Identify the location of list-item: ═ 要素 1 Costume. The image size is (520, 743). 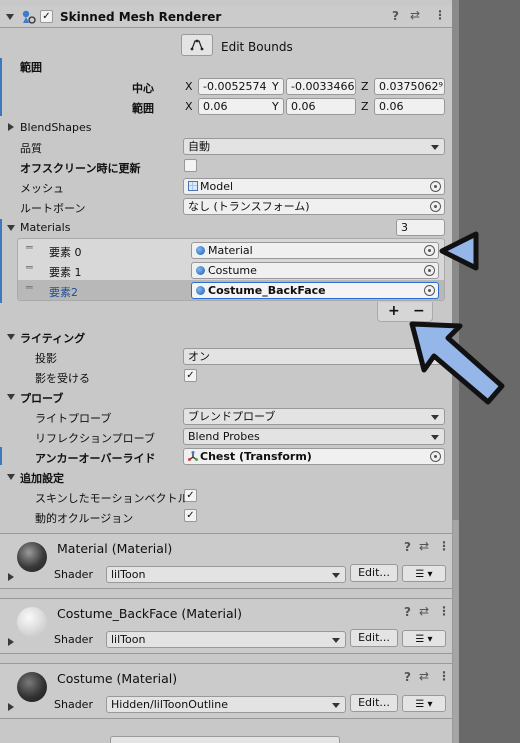
(231, 270).